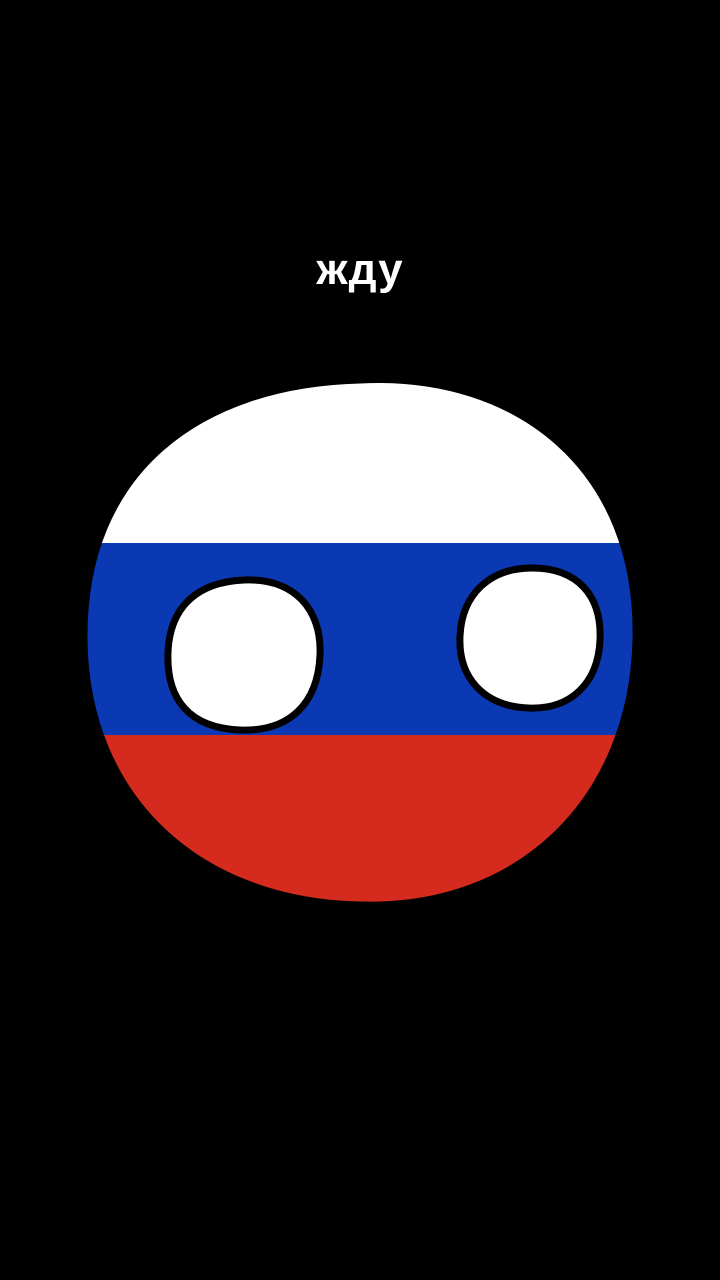 The height and width of the screenshot is (1280, 720). I want to click on right-eye-icon, so click(530, 638).